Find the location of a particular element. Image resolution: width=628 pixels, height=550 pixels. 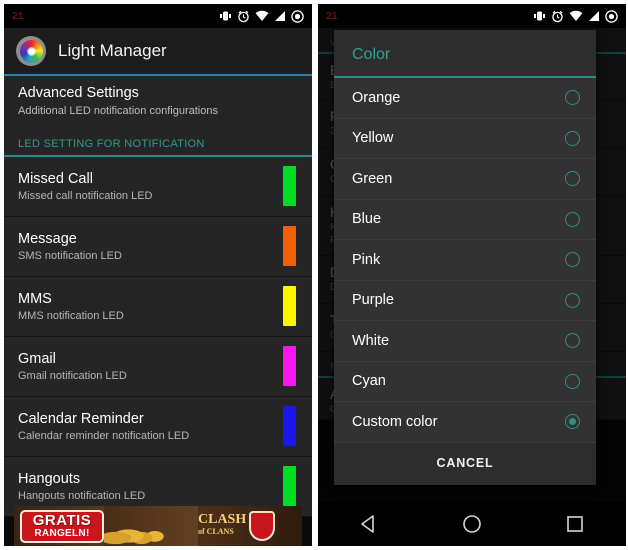

row-title: Missed Call is located at coordinates (55, 178).